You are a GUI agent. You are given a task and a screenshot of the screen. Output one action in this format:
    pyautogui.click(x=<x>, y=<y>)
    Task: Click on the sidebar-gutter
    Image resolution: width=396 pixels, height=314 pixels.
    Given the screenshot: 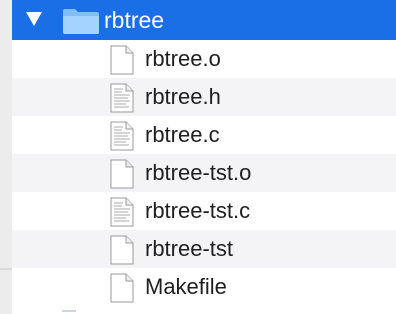 What is the action you would take?
    pyautogui.click(x=6, y=157)
    